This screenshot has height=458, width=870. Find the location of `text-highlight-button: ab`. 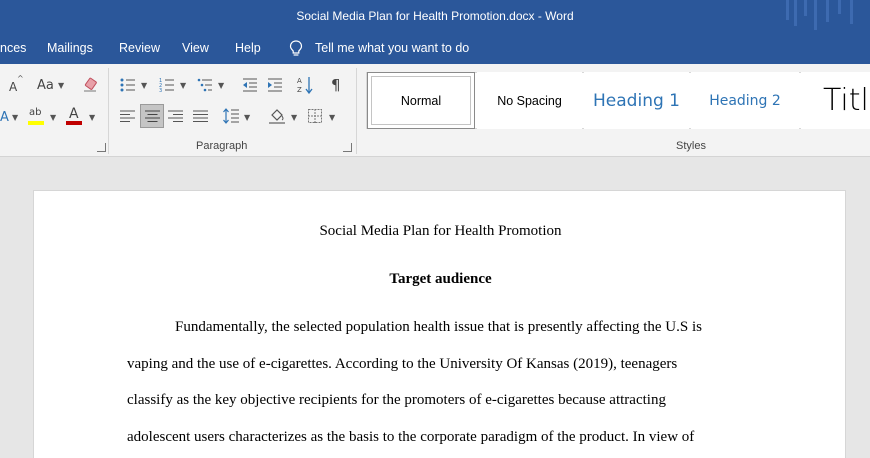

text-highlight-button: ab is located at coordinates (37, 116).